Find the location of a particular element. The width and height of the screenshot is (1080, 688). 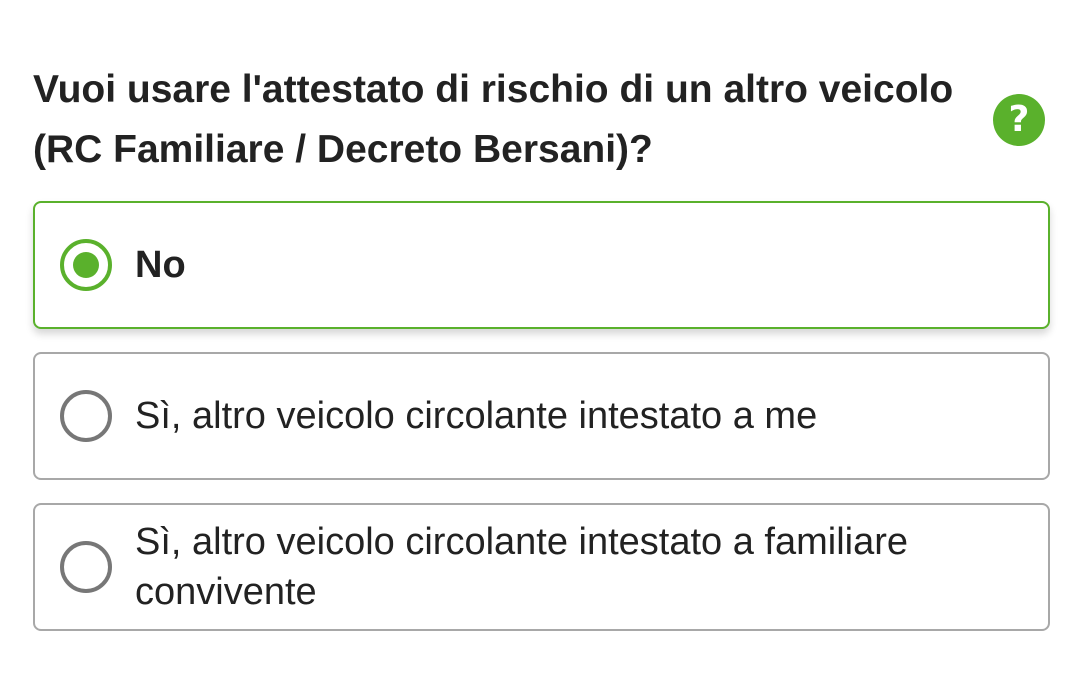

radio-selected-icon is located at coordinates (86, 265).